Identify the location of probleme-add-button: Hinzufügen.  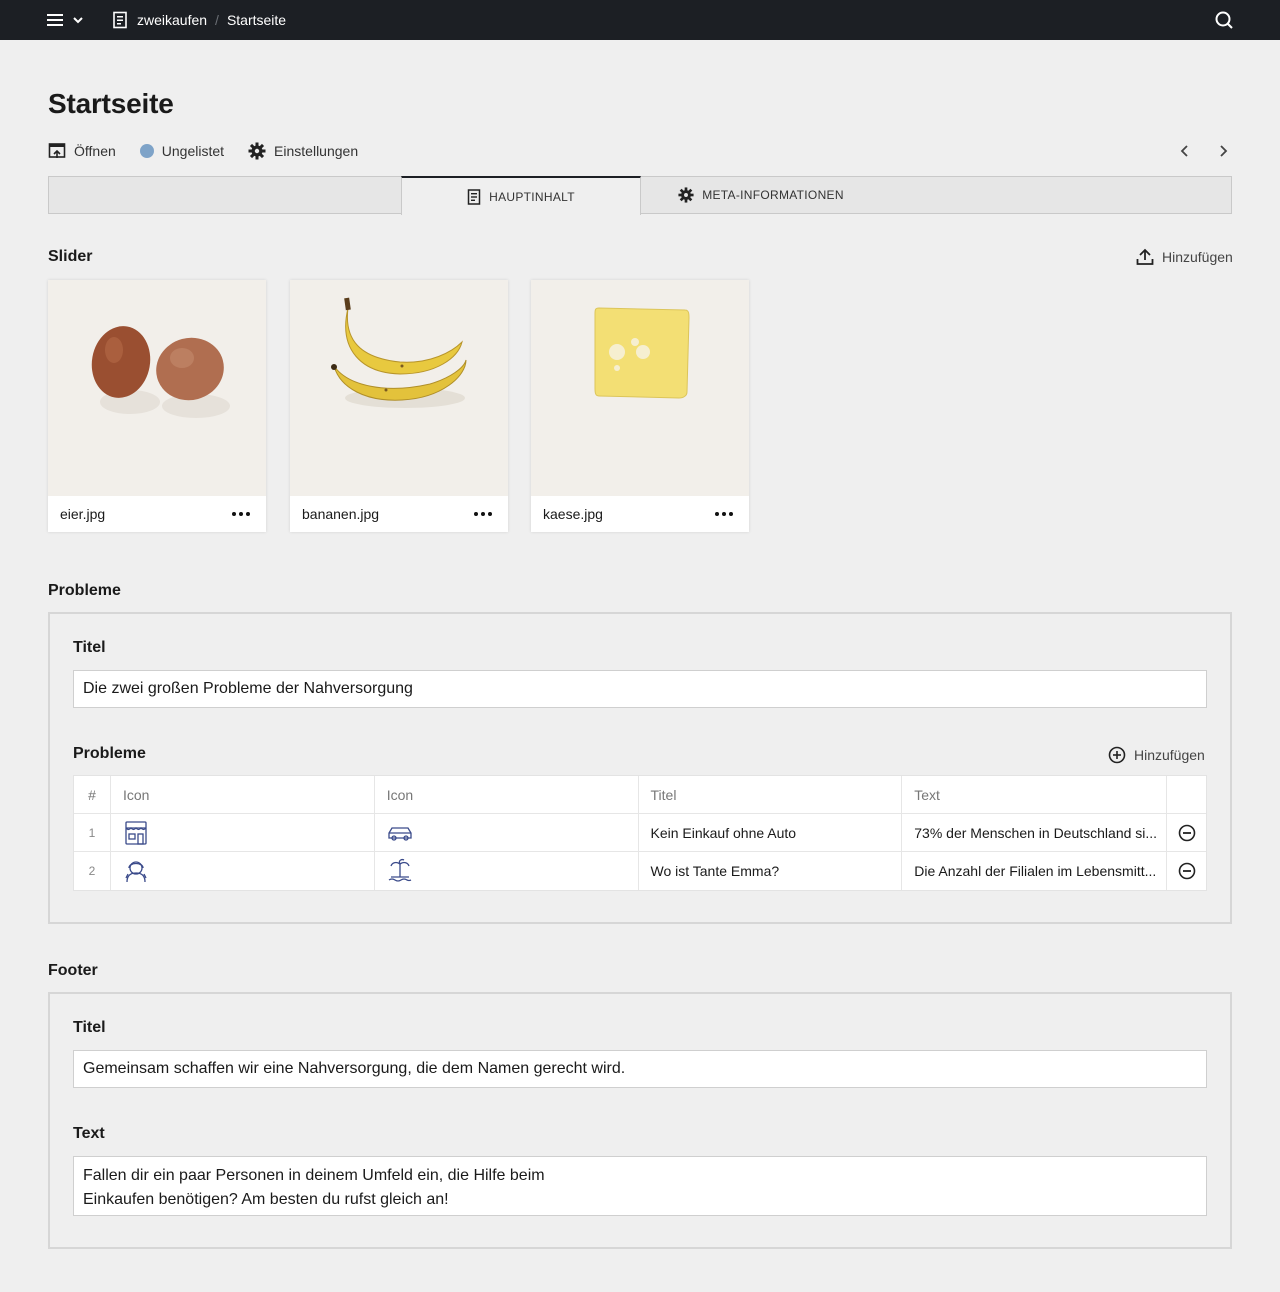
(1156, 755).